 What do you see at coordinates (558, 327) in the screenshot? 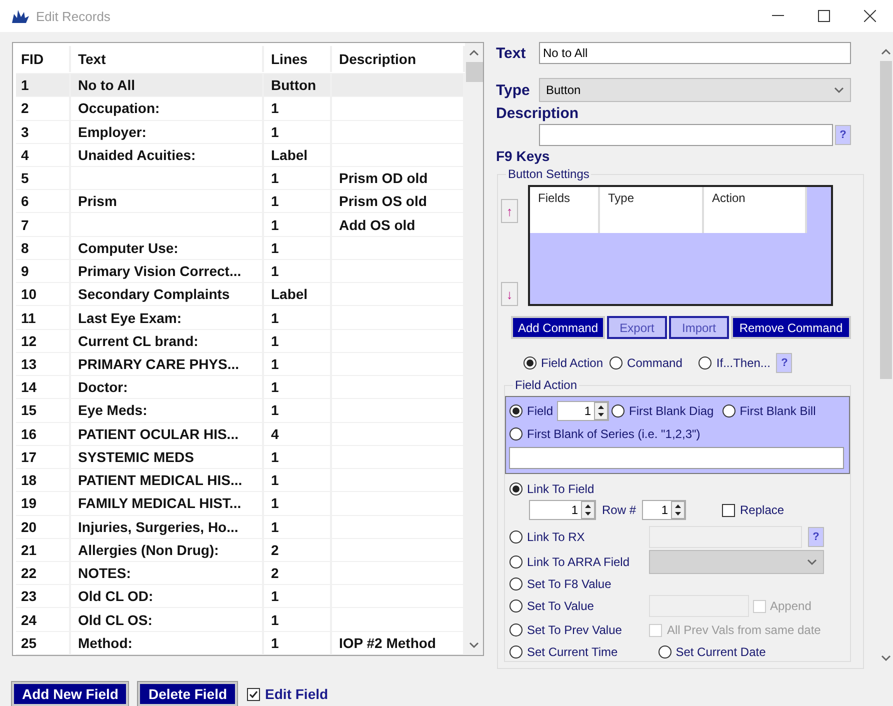
I see `command-button: Add Command` at bounding box center [558, 327].